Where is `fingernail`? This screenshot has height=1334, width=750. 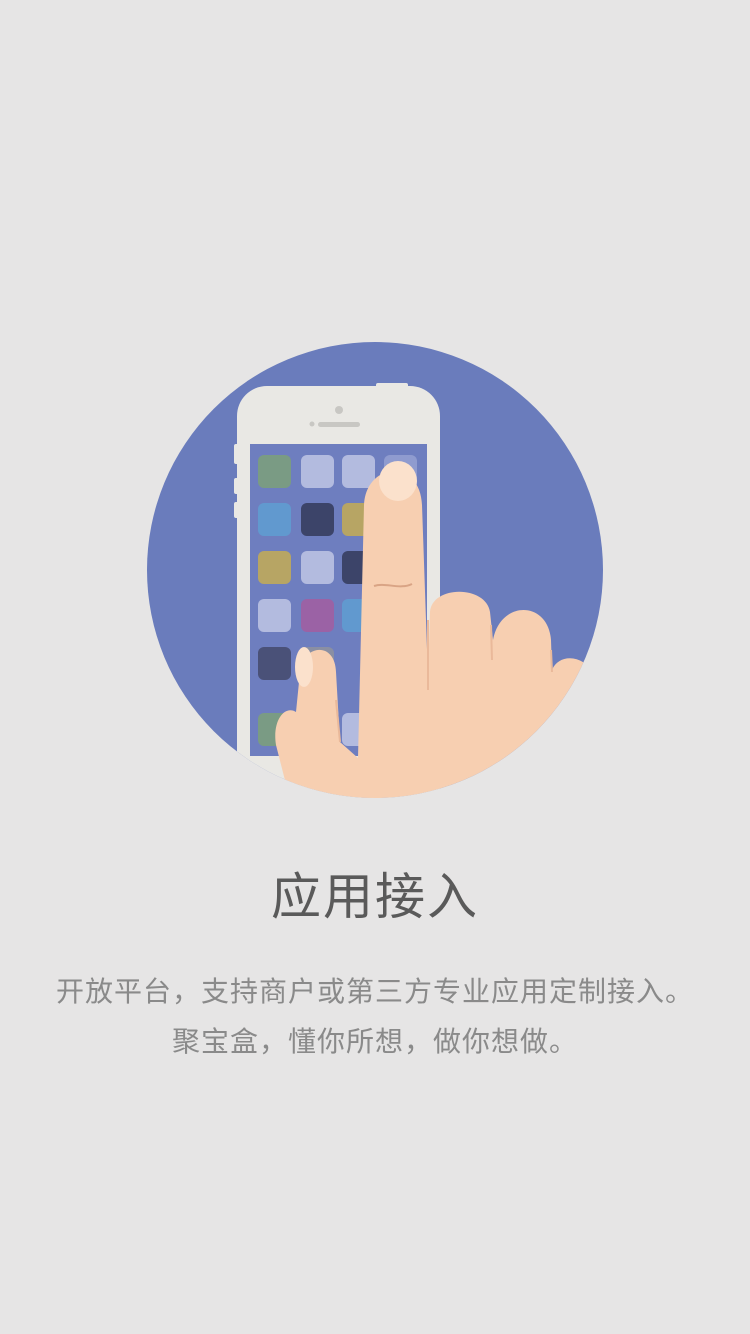
fingernail is located at coordinates (398, 481).